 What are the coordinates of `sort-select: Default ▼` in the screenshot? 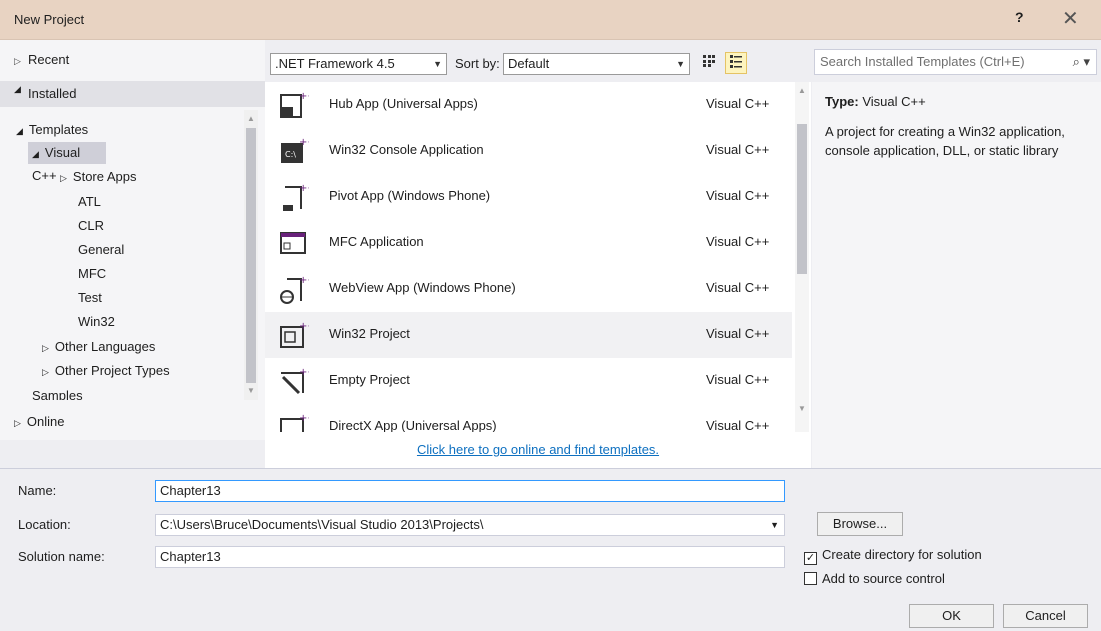 It's located at (596, 64).